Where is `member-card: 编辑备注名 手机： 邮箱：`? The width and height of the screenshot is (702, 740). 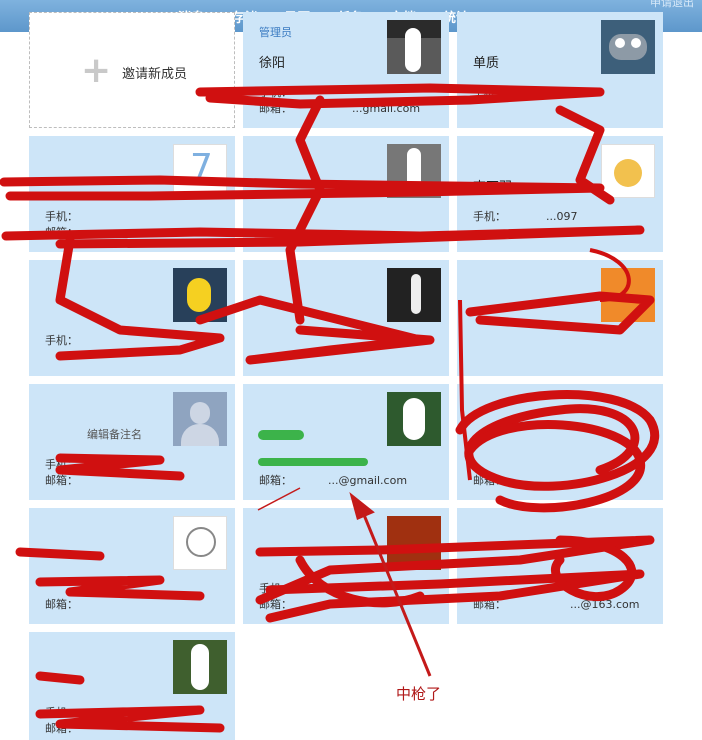 member-card: 编辑备注名 手机： 邮箱： is located at coordinates (132, 442).